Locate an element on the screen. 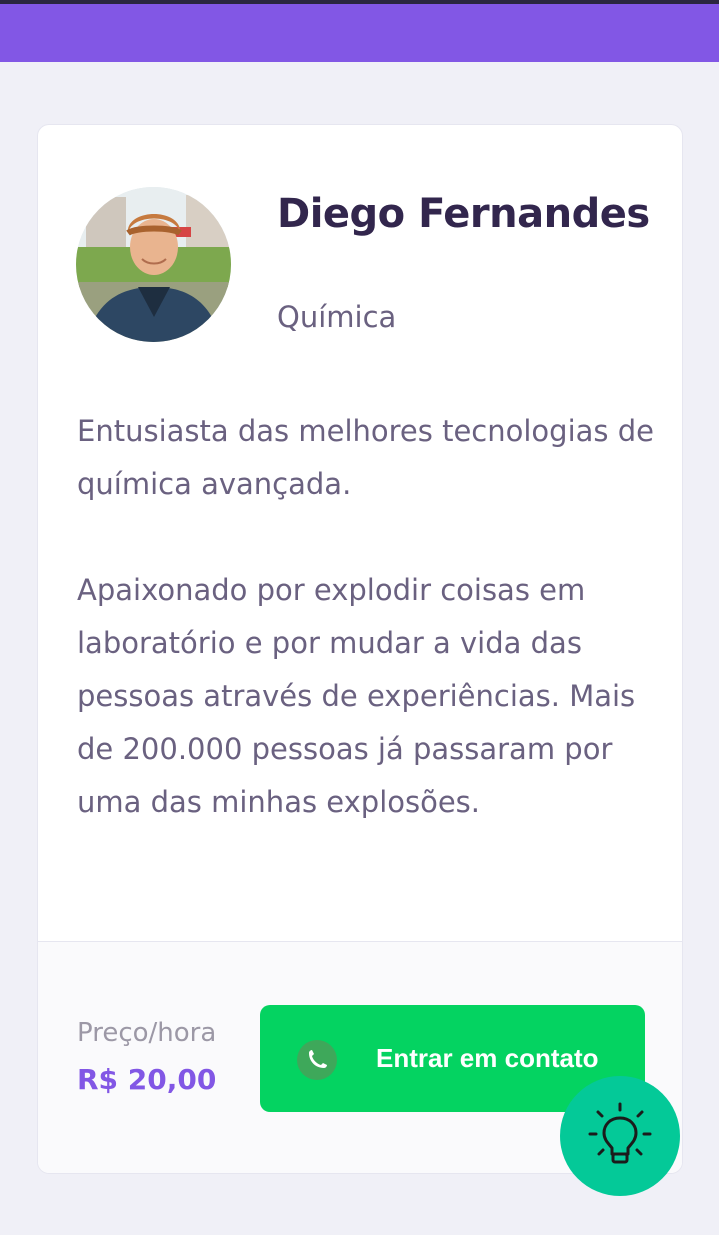  teacher-subject: Química is located at coordinates (337, 317).